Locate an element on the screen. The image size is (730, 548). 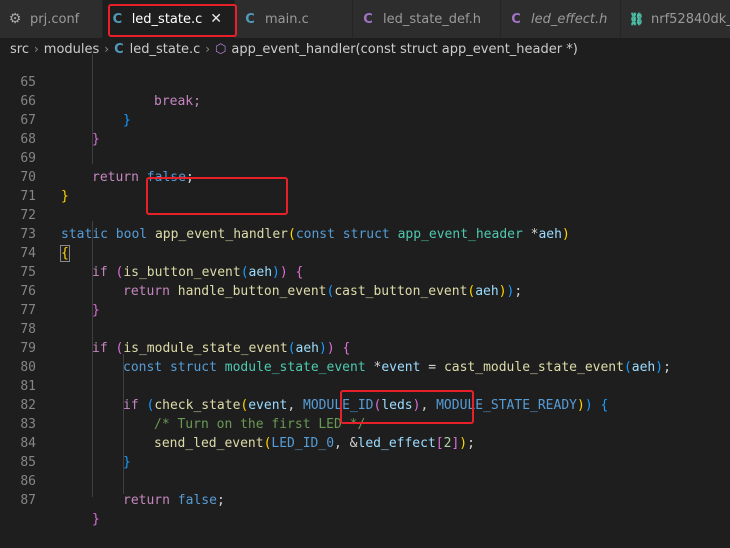
code-line: 85 is located at coordinates (365, 452).